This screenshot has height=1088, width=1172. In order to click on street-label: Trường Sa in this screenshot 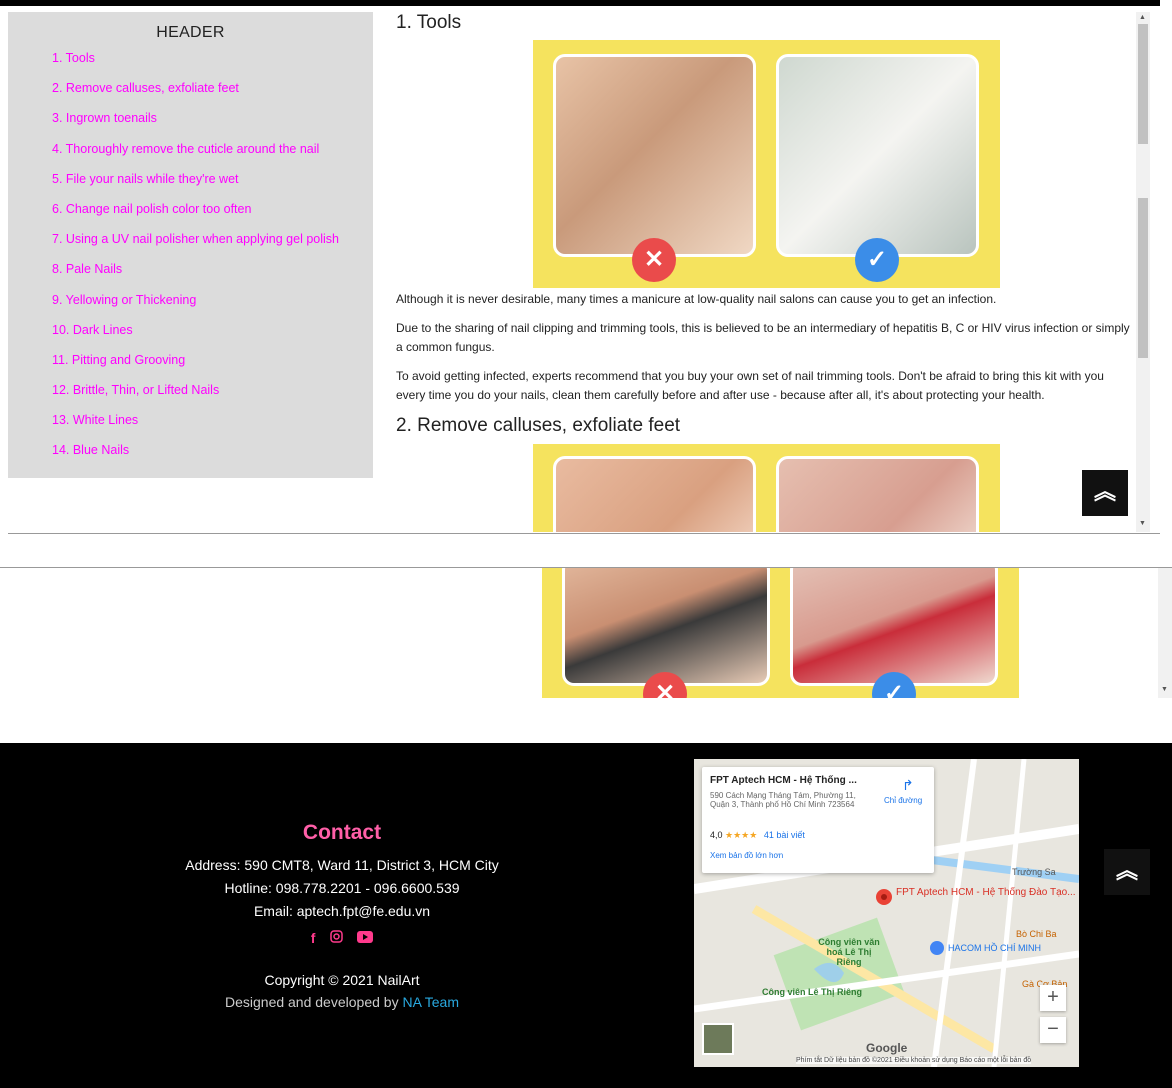, I will do `click(1034, 872)`.